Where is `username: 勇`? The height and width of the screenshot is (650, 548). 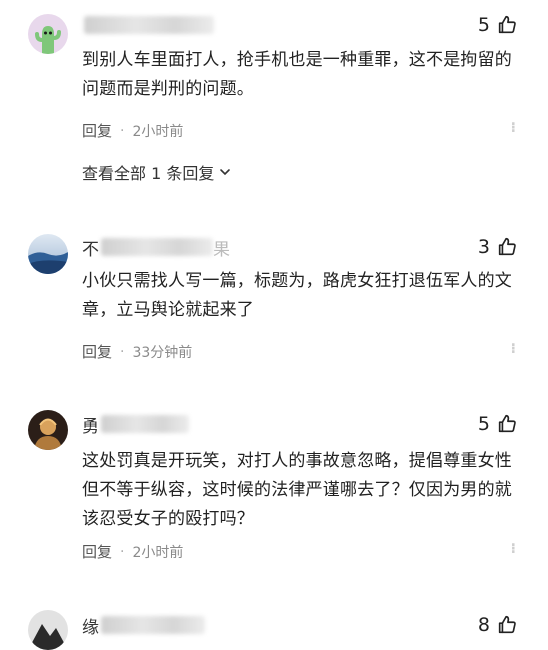
username: 勇 is located at coordinates (135, 425).